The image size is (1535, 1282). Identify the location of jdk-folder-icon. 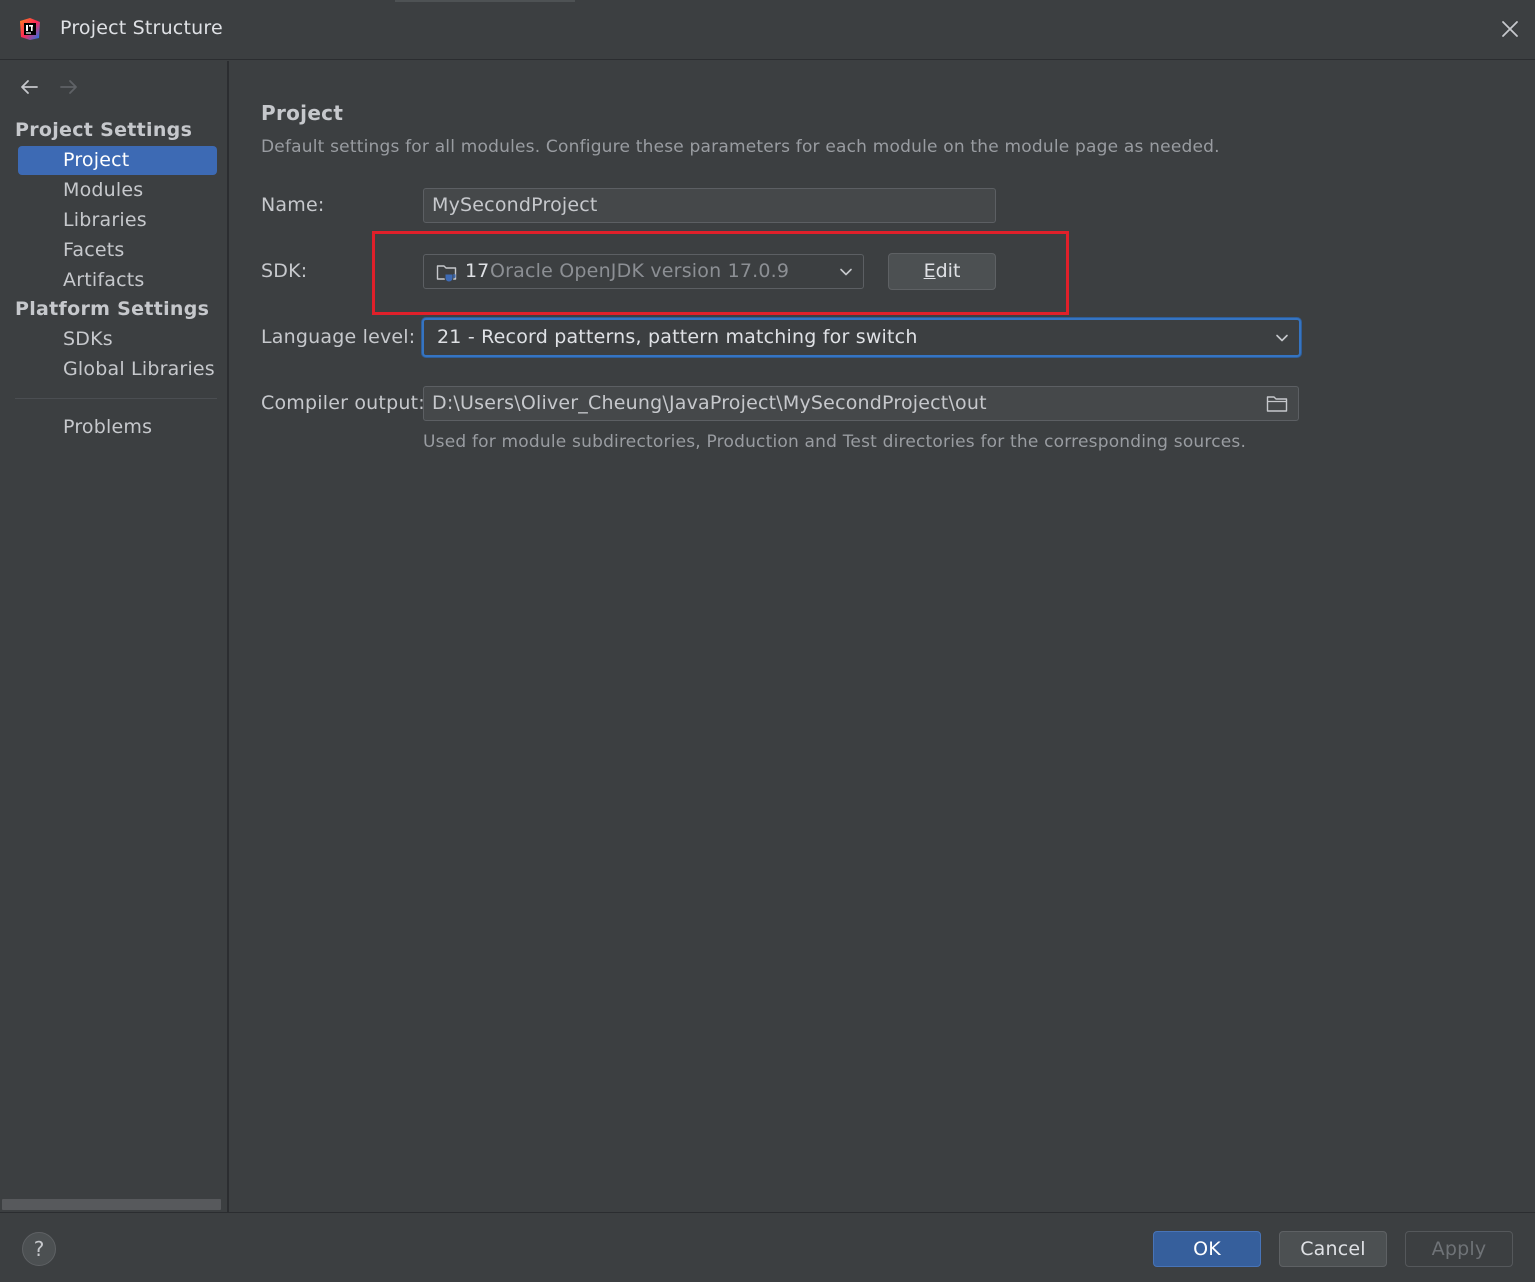
(446, 274).